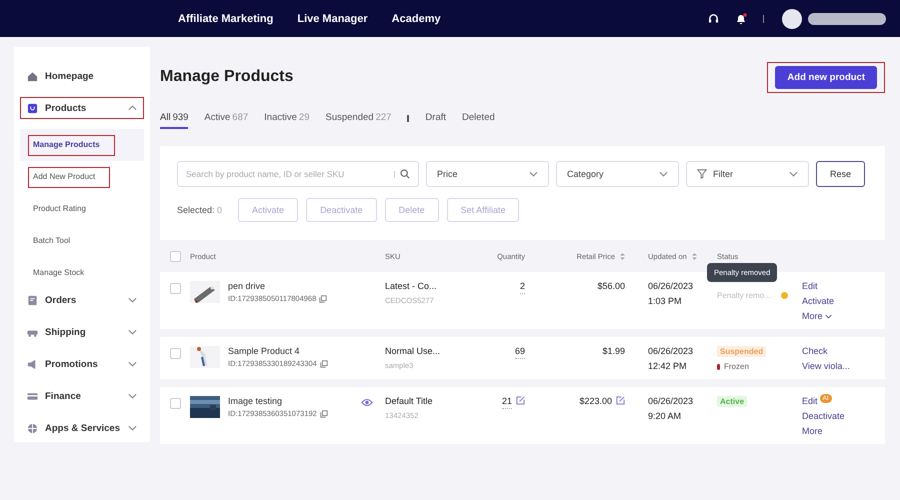 The width and height of the screenshot is (900, 500). I want to click on retail-price: $223.00, so click(595, 401).